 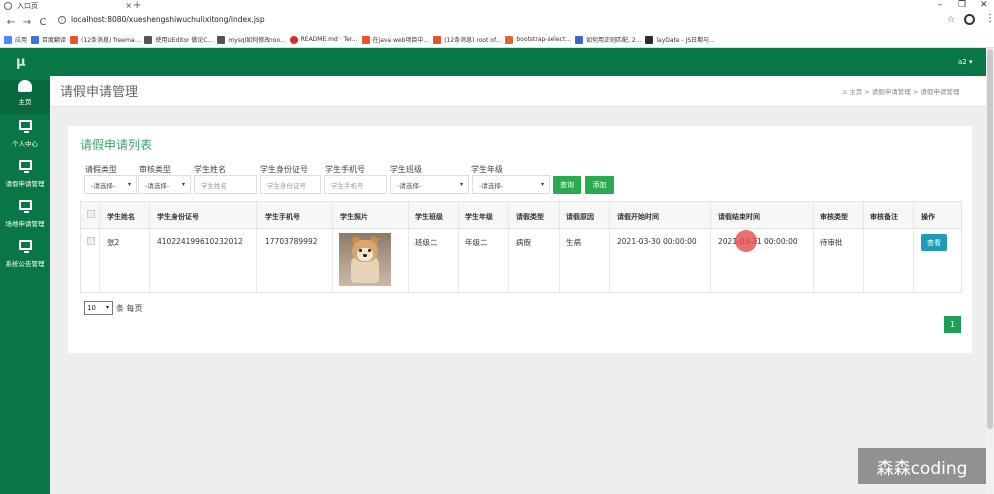 What do you see at coordinates (62, 19) in the screenshot?
I see `info-icon: i` at bounding box center [62, 19].